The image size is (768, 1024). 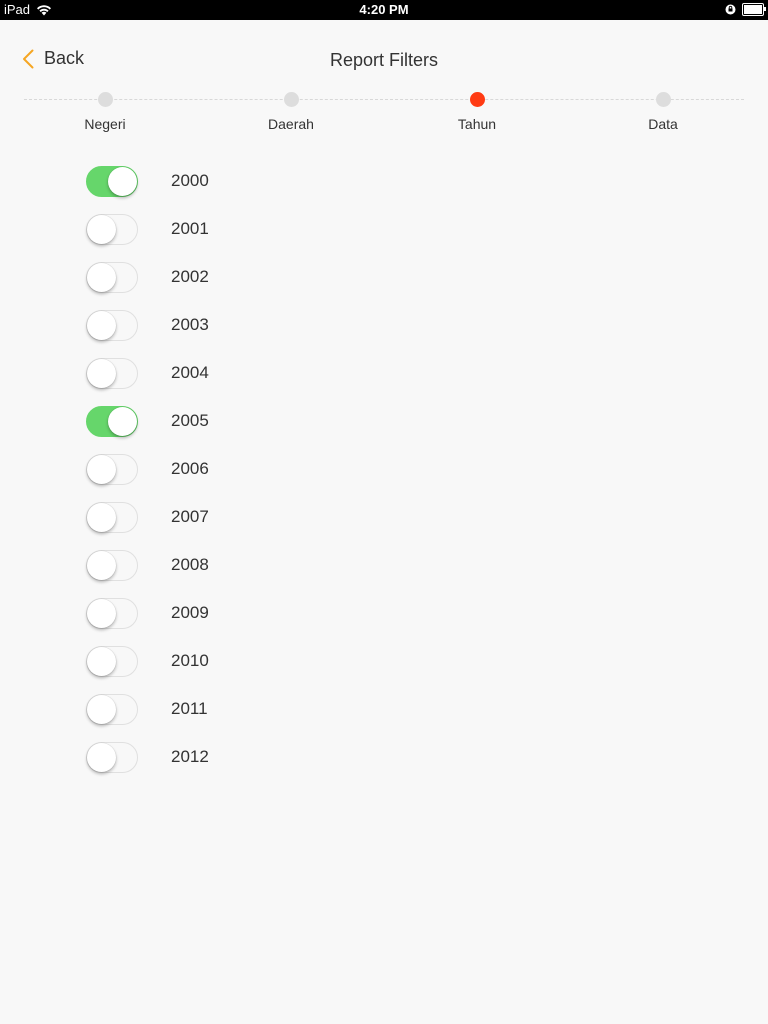 What do you see at coordinates (291, 124) in the screenshot?
I see `step-label: Daerah` at bounding box center [291, 124].